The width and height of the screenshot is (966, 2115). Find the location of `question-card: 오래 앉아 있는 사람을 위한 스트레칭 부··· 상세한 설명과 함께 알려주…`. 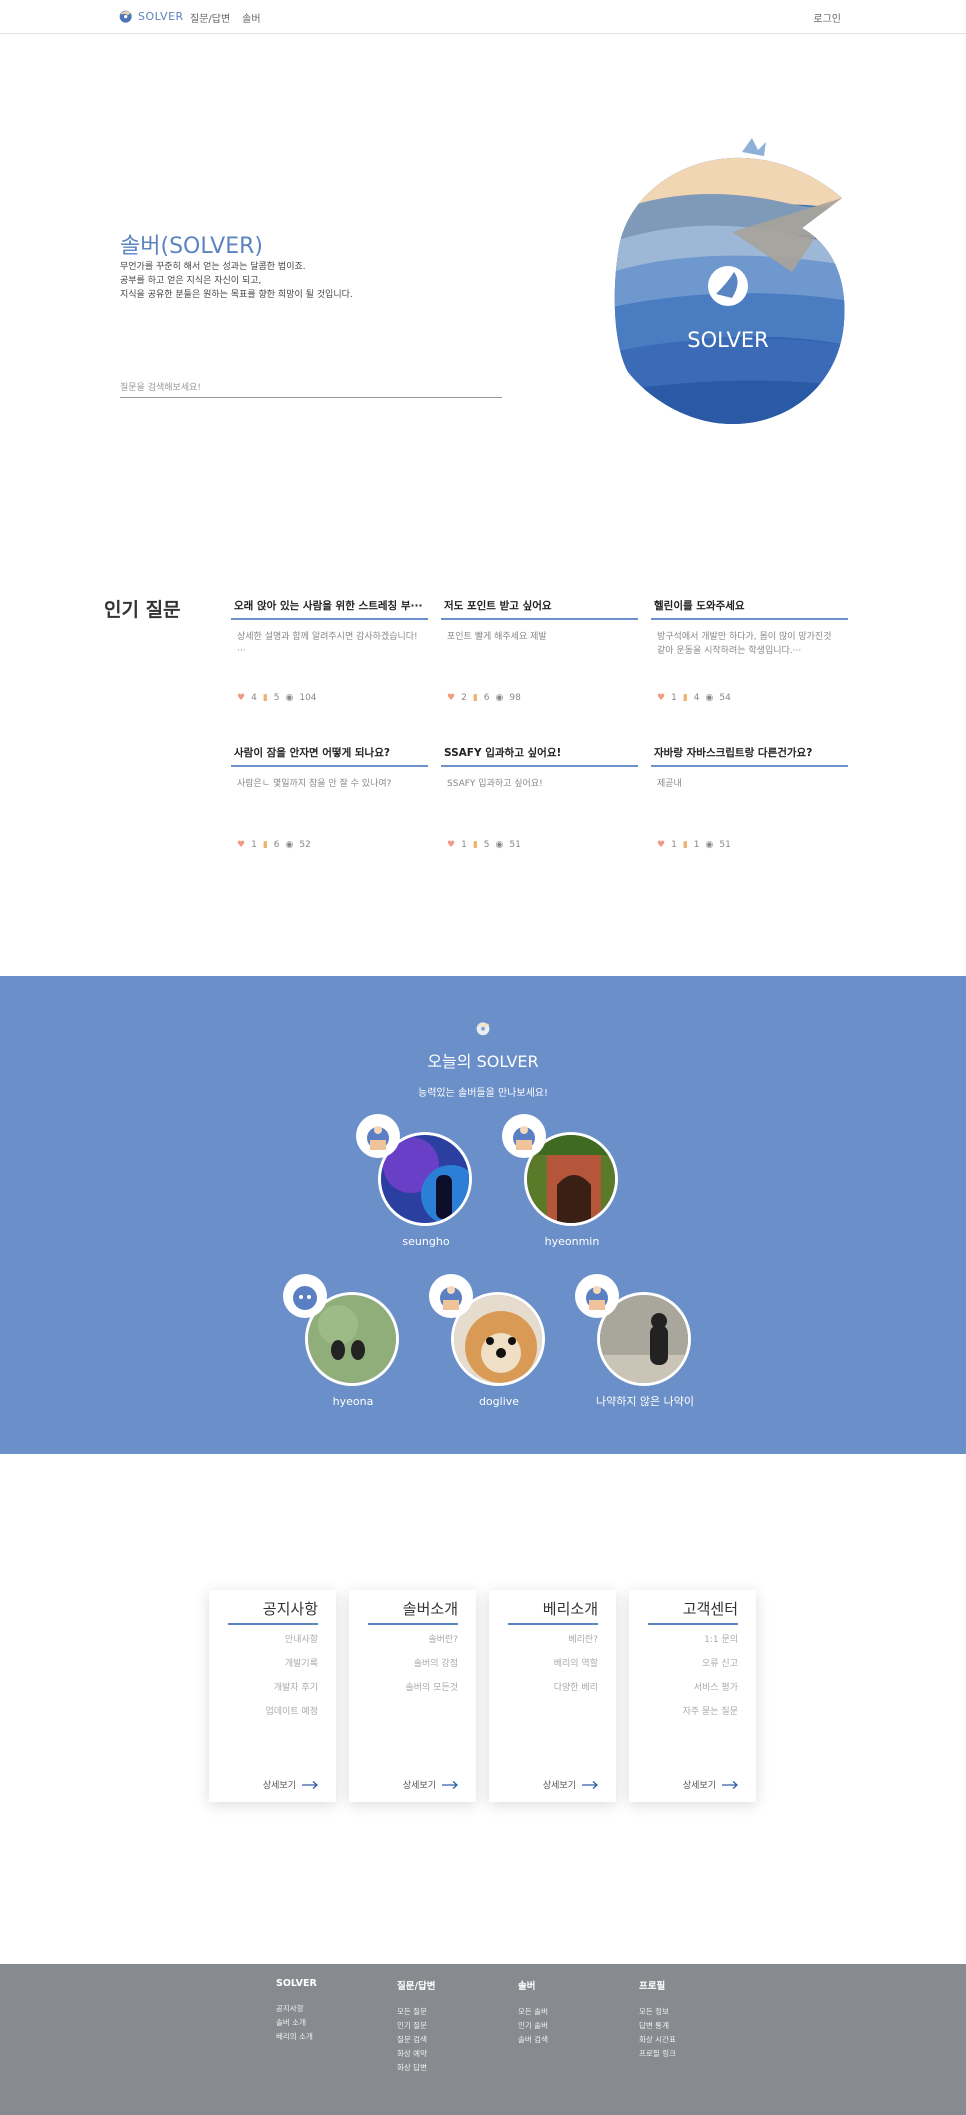

question-card: 오래 앉아 있는 사람을 위한 스트레칭 부··· 상세한 설명과 함께 알려주… is located at coordinates (329, 663).